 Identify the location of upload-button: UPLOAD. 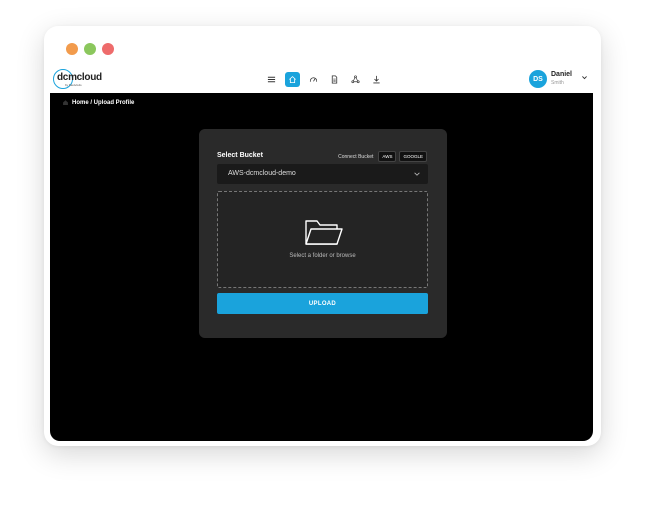
(322, 303).